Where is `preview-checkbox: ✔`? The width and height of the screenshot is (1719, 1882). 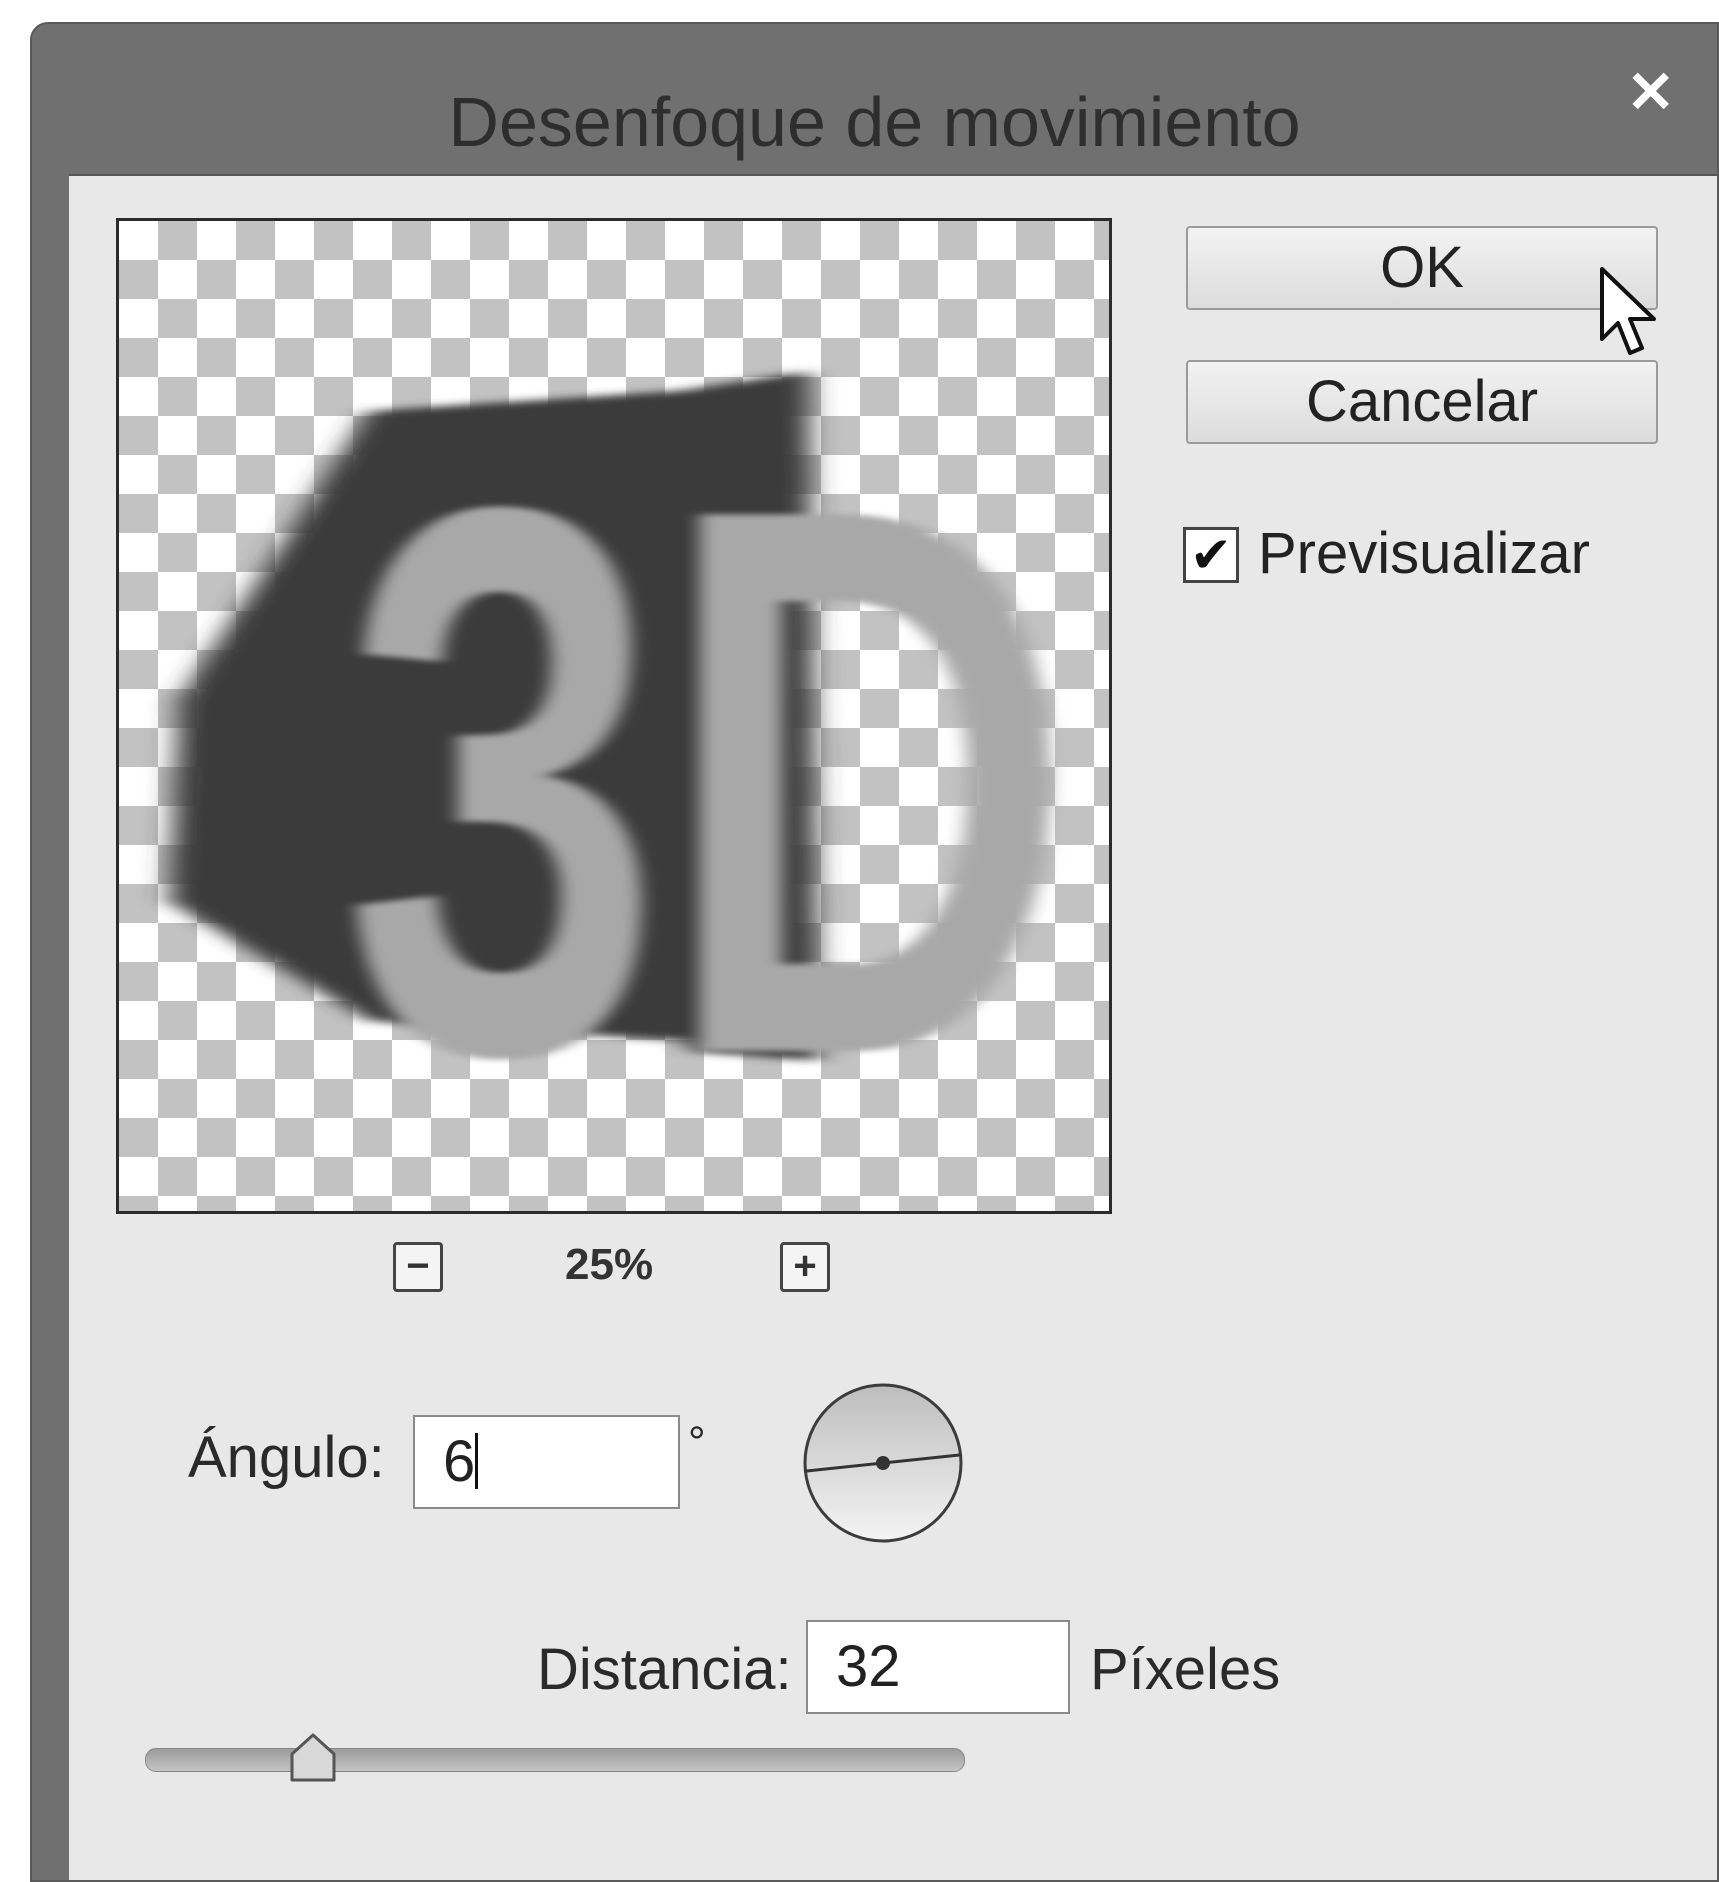 preview-checkbox: ✔ is located at coordinates (1211, 555).